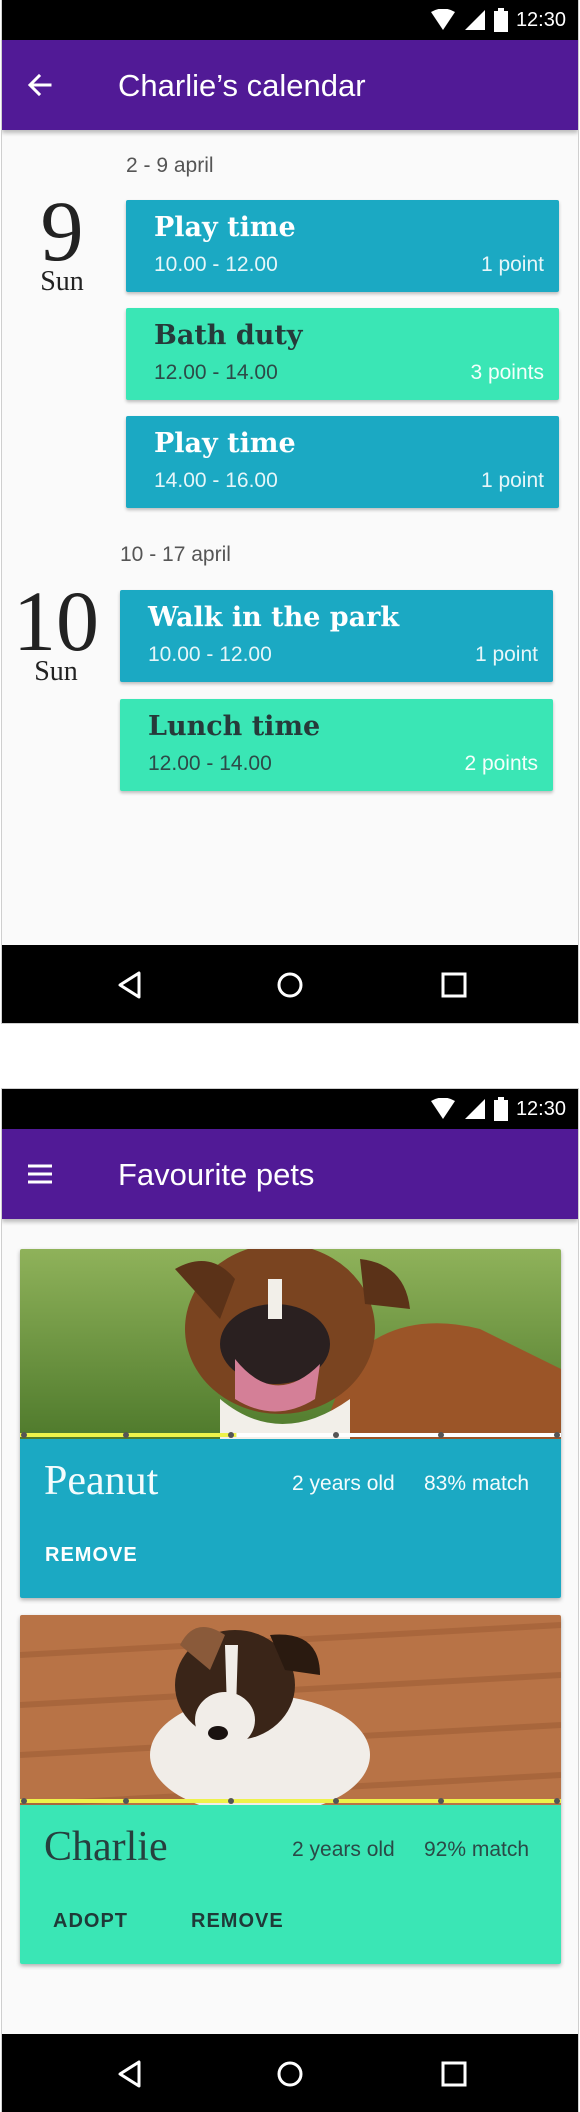 The height and width of the screenshot is (2112, 580). What do you see at coordinates (228, 335) in the screenshot?
I see `event-title: Bath duty` at bounding box center [228, 335].